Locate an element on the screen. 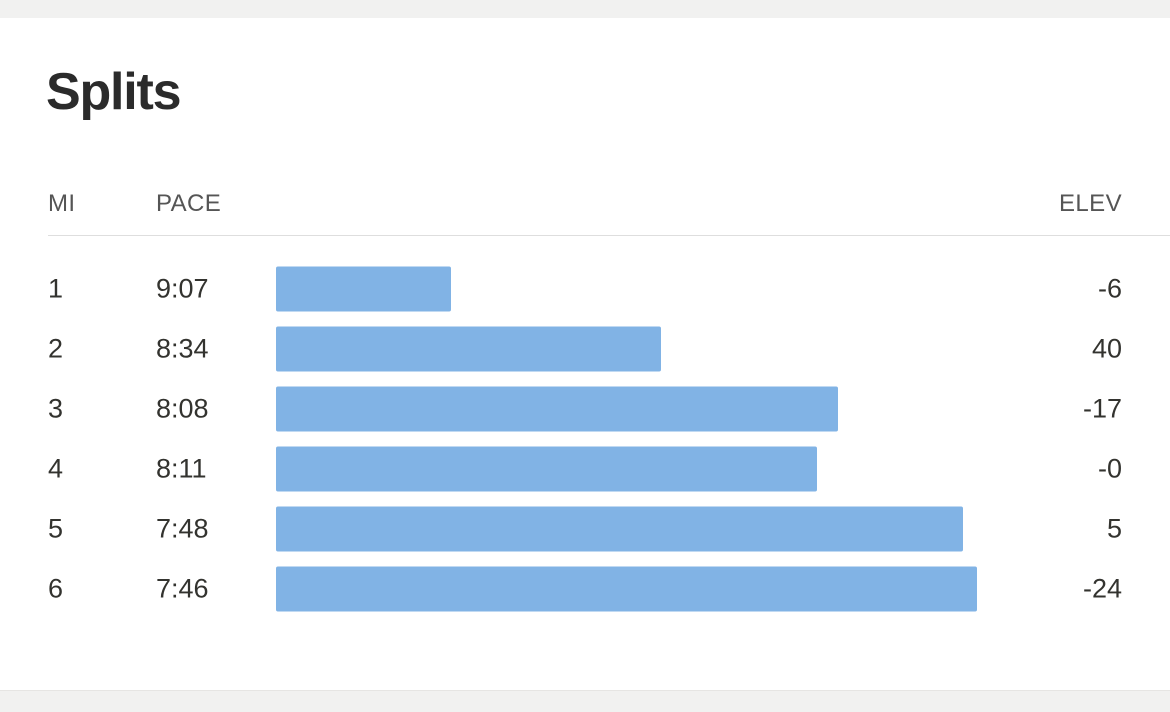  page-title: Splits is located at coordinates (114, 92).